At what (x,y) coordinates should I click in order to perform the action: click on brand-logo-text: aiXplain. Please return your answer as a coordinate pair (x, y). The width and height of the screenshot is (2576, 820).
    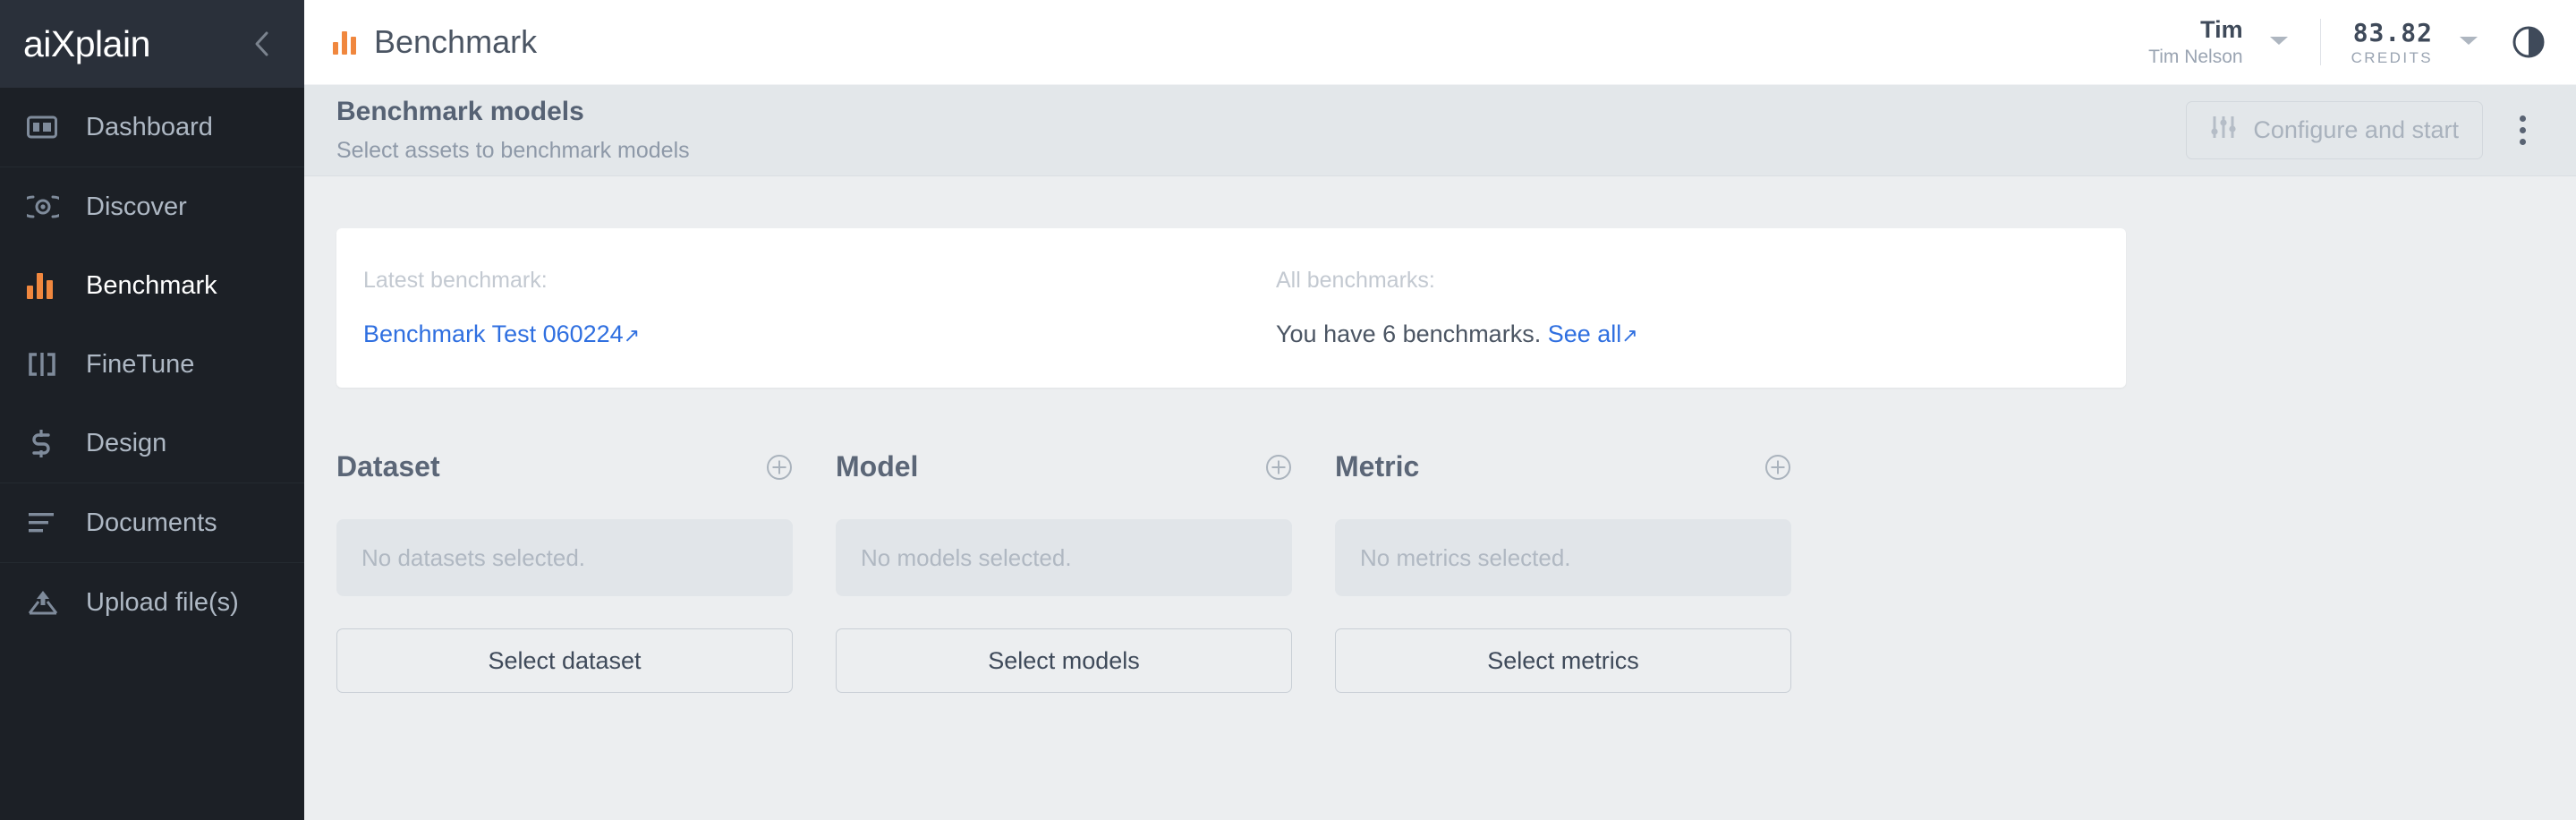
    Looking at the image, I should click on (86, 43).